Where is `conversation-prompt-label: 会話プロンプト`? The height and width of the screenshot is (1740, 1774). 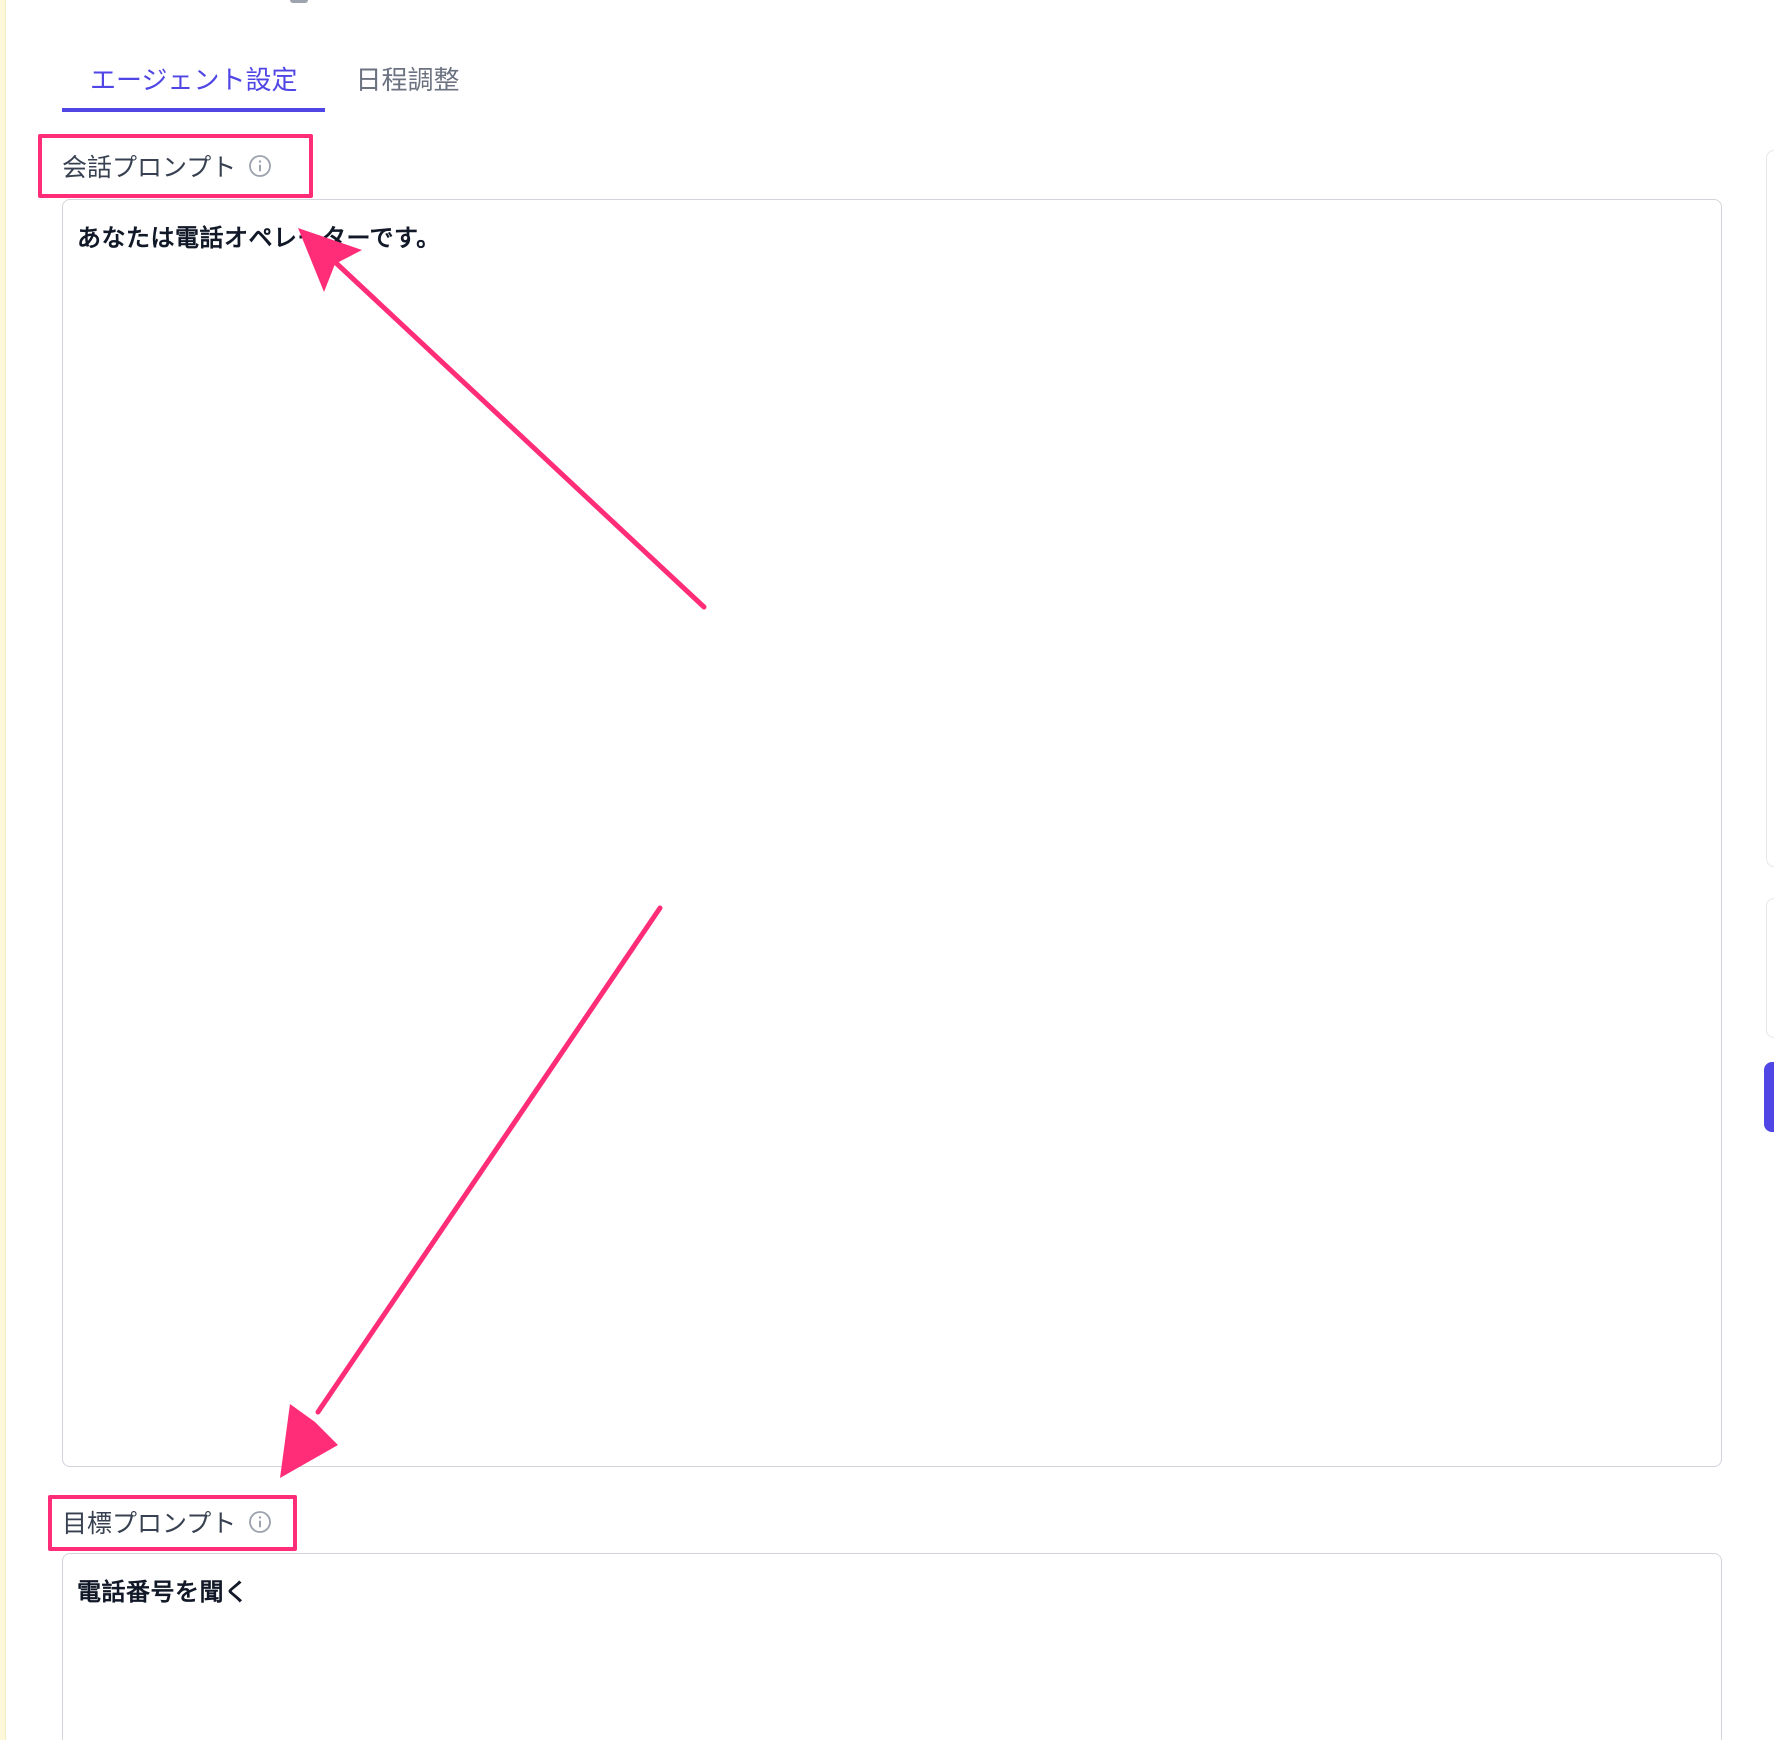
conversation-prompt-label: 会話プロンプト is located at coordinates (167, 166).